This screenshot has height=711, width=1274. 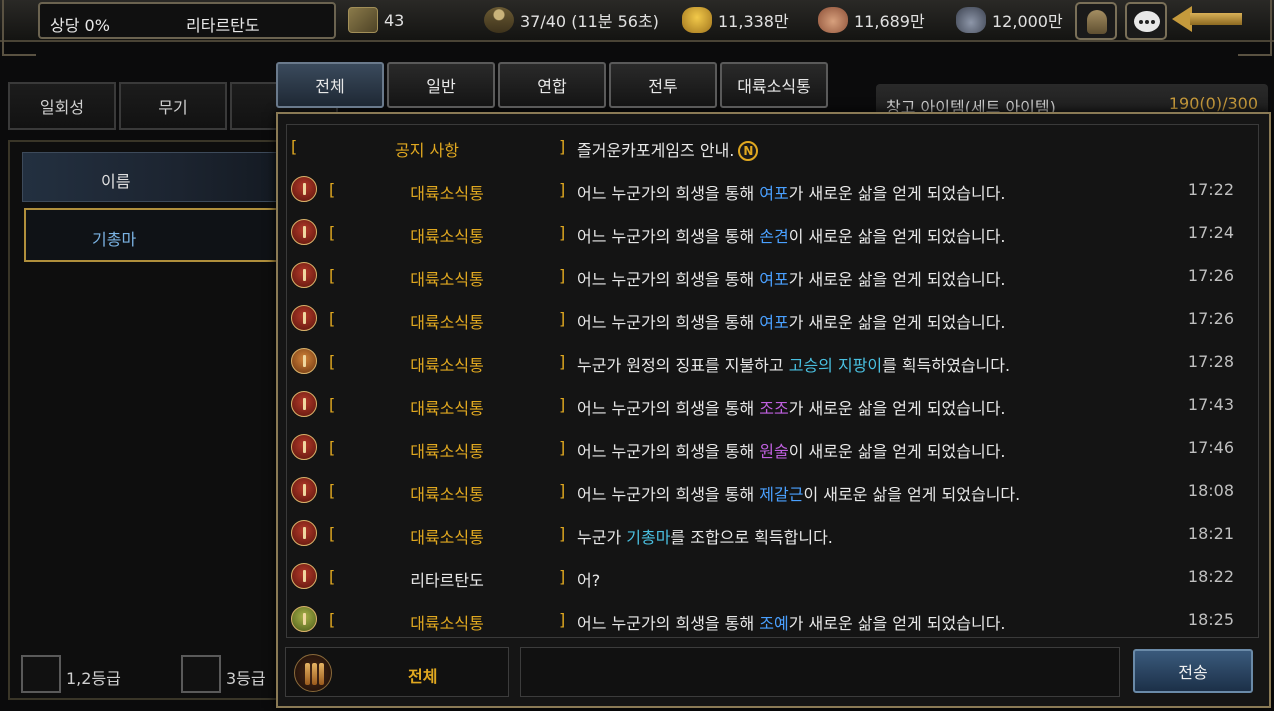 What do you see at coordinates (1210, 576) in the screenshot?
I see `message-time: 18:22` at bounding box center [1210, 576].